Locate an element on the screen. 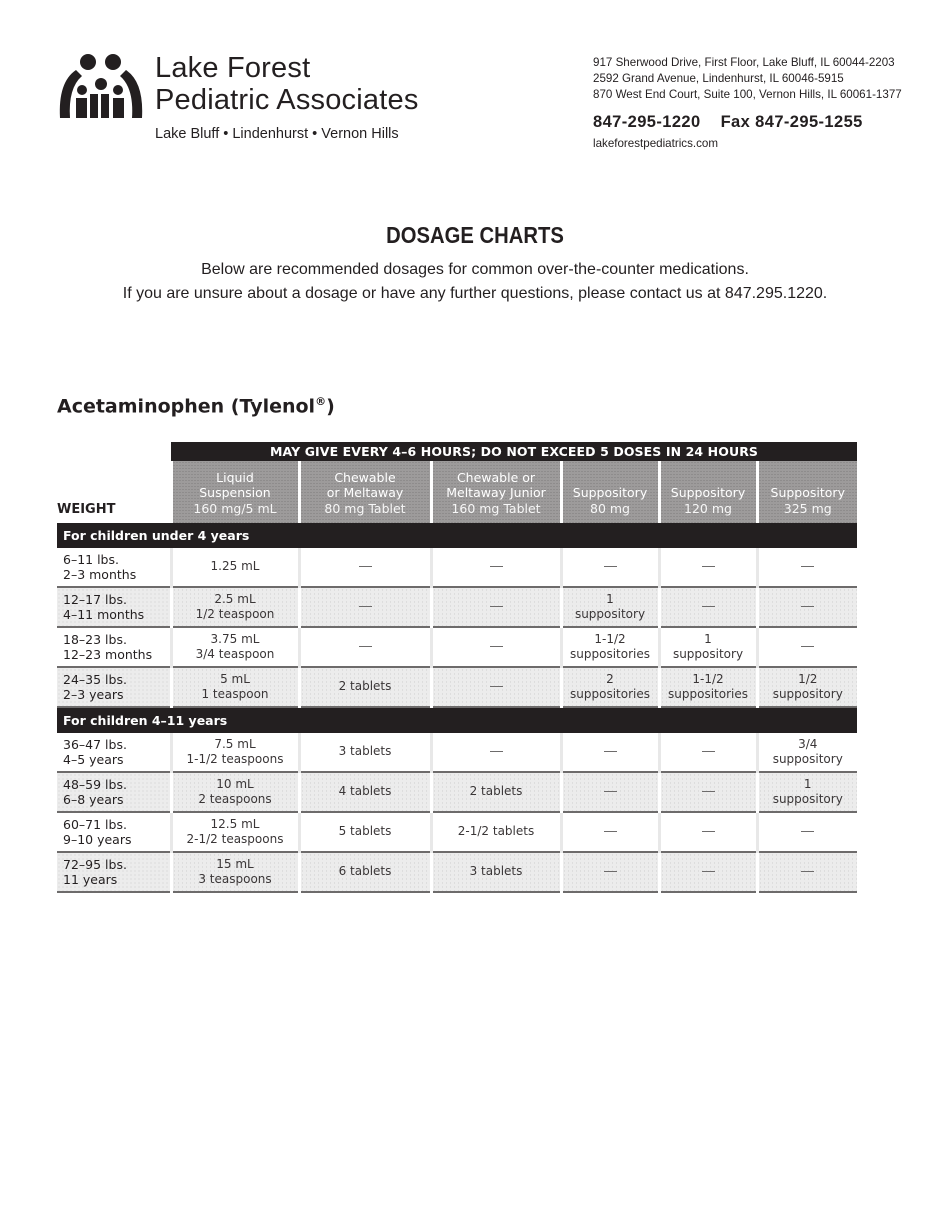  dose-cell-liquid-suspension: 15 mL 3 teaspoons is located at coordinates (234, 872).